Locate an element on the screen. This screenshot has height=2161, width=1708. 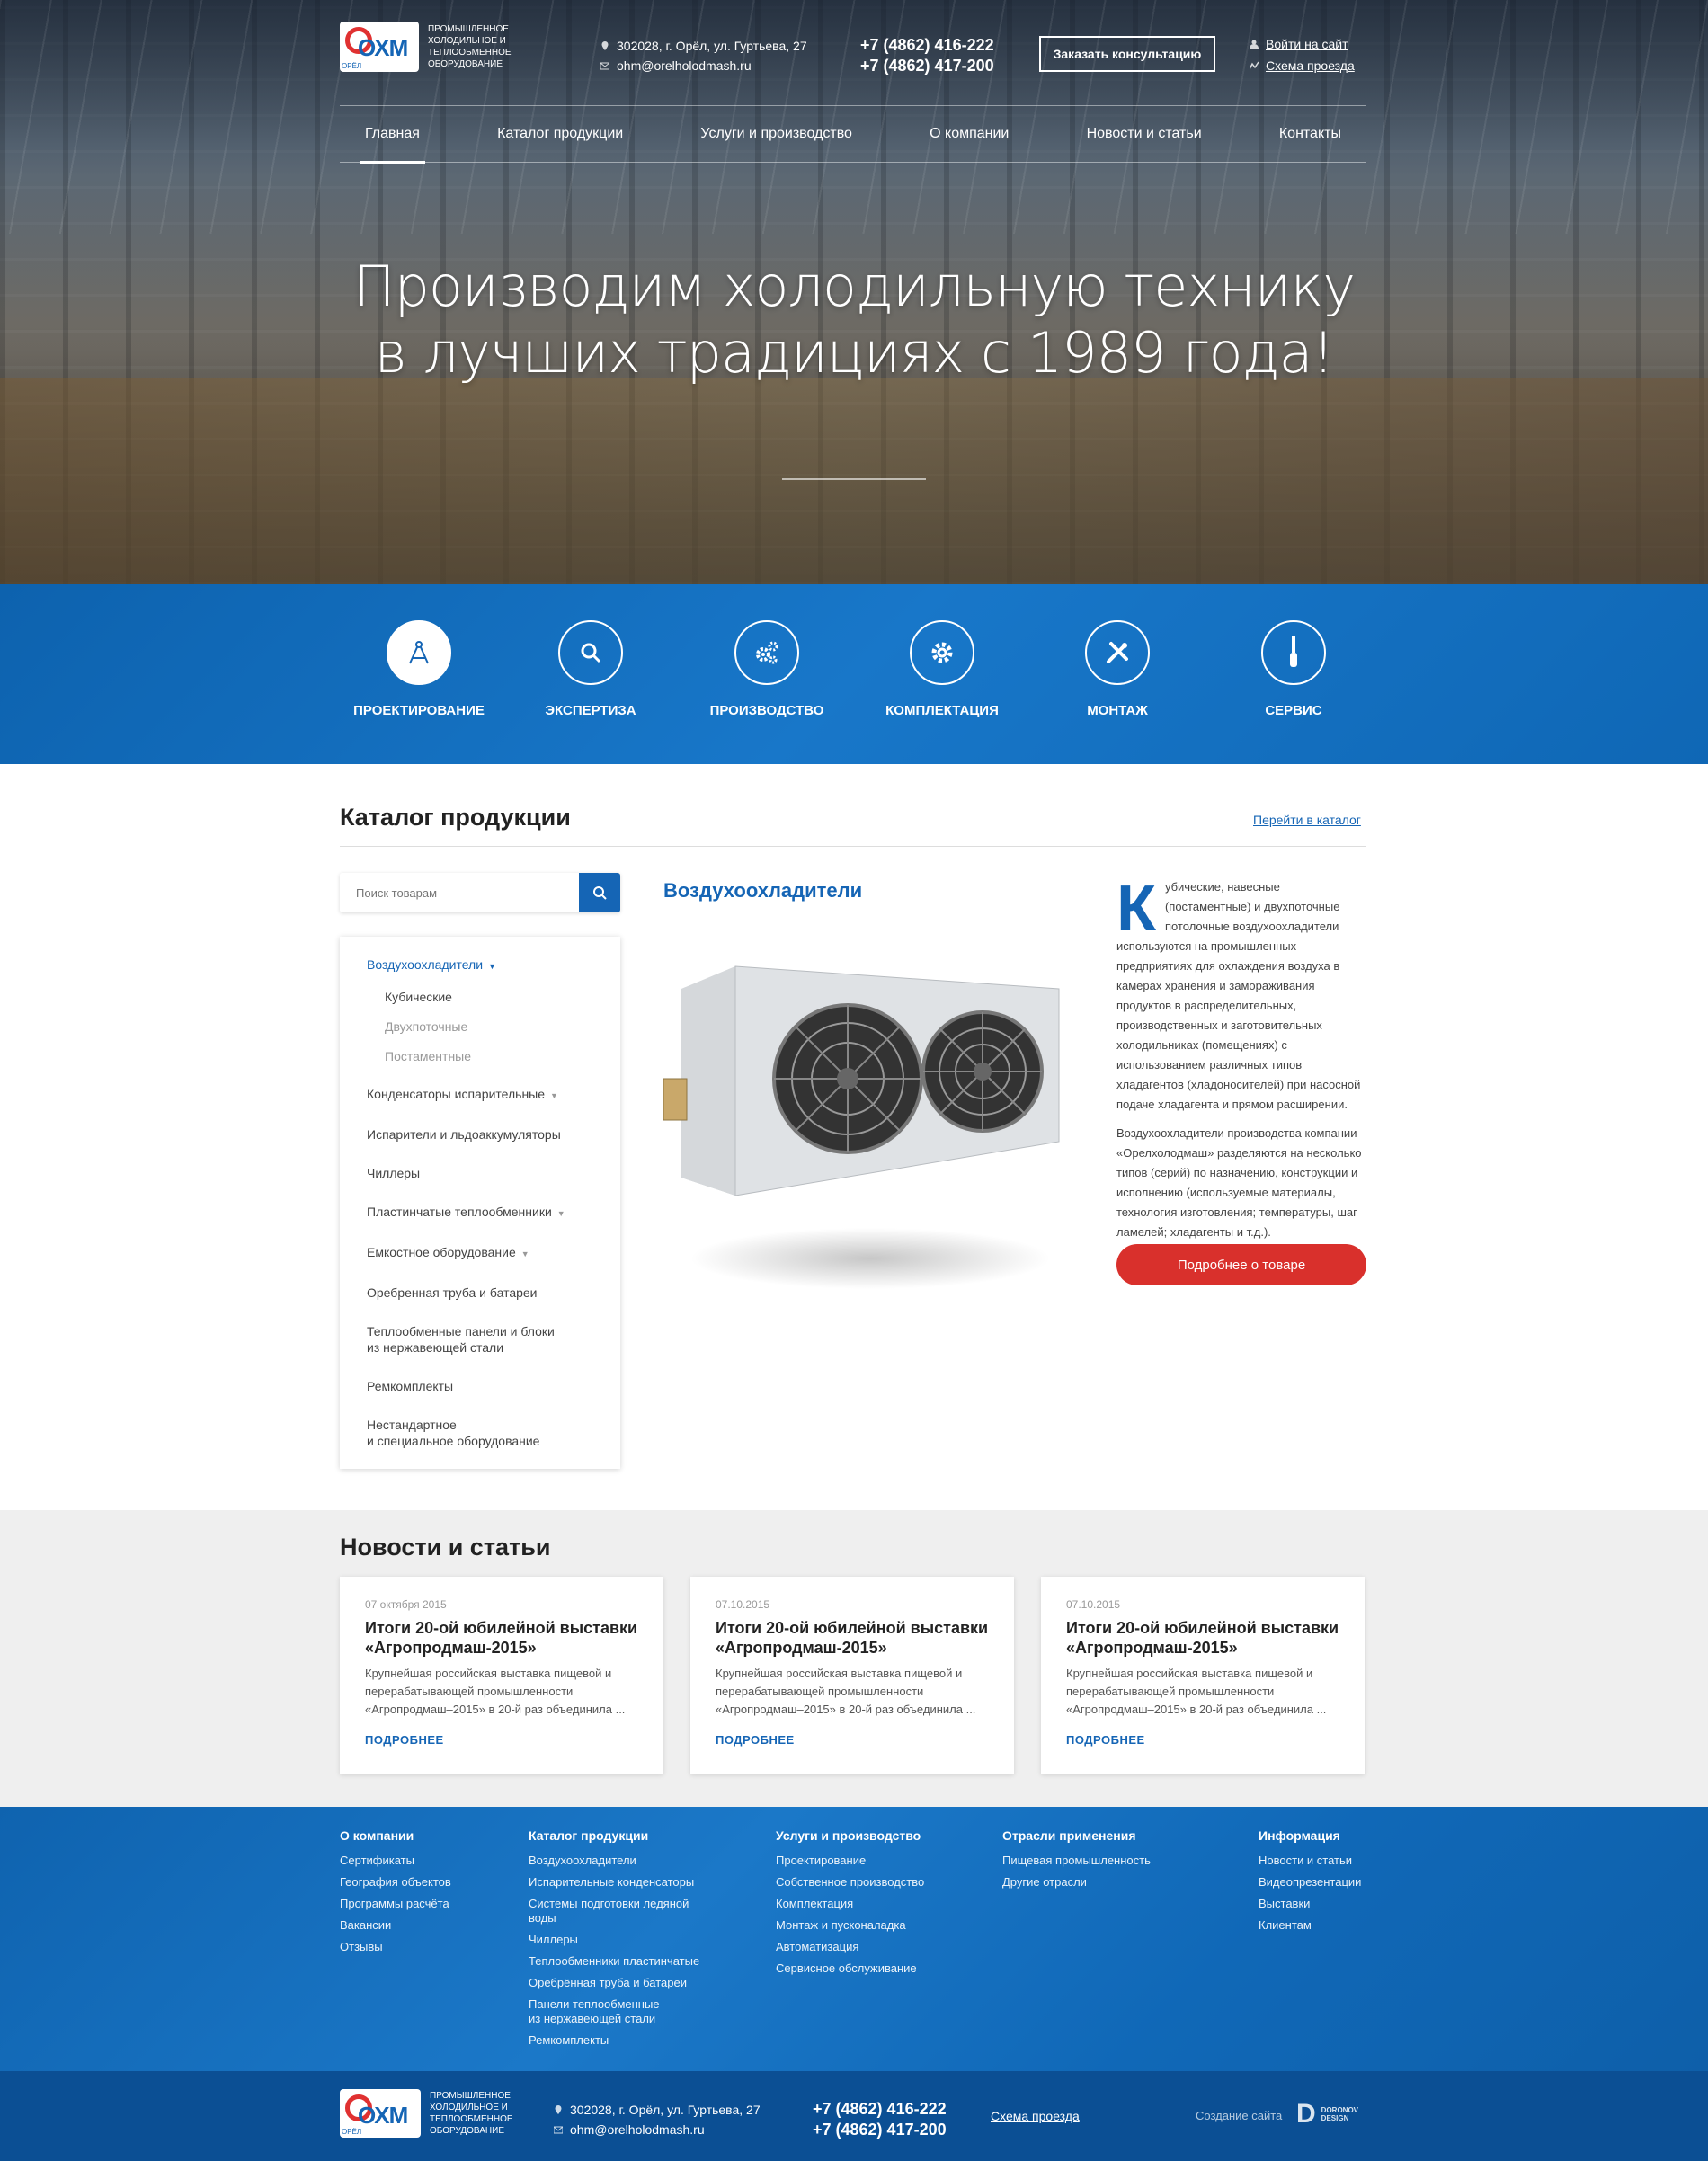
footer-link: Другие отрасли is located at coordinates (1101, 1882).